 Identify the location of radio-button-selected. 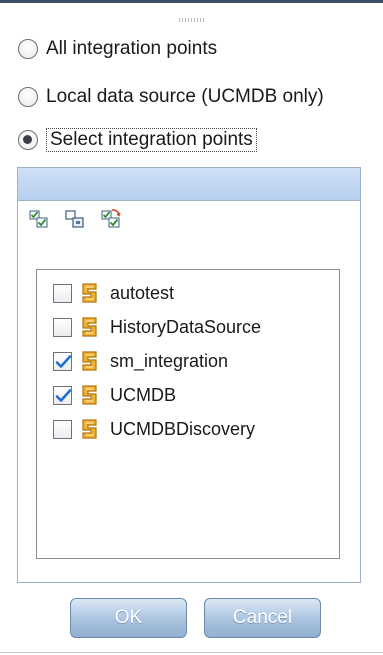
(28, 140).